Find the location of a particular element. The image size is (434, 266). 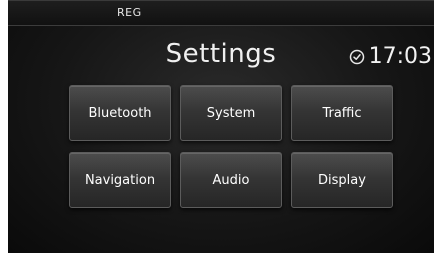

bluetooth-button-label: Bluetooth is located at coordinates (120, 113).